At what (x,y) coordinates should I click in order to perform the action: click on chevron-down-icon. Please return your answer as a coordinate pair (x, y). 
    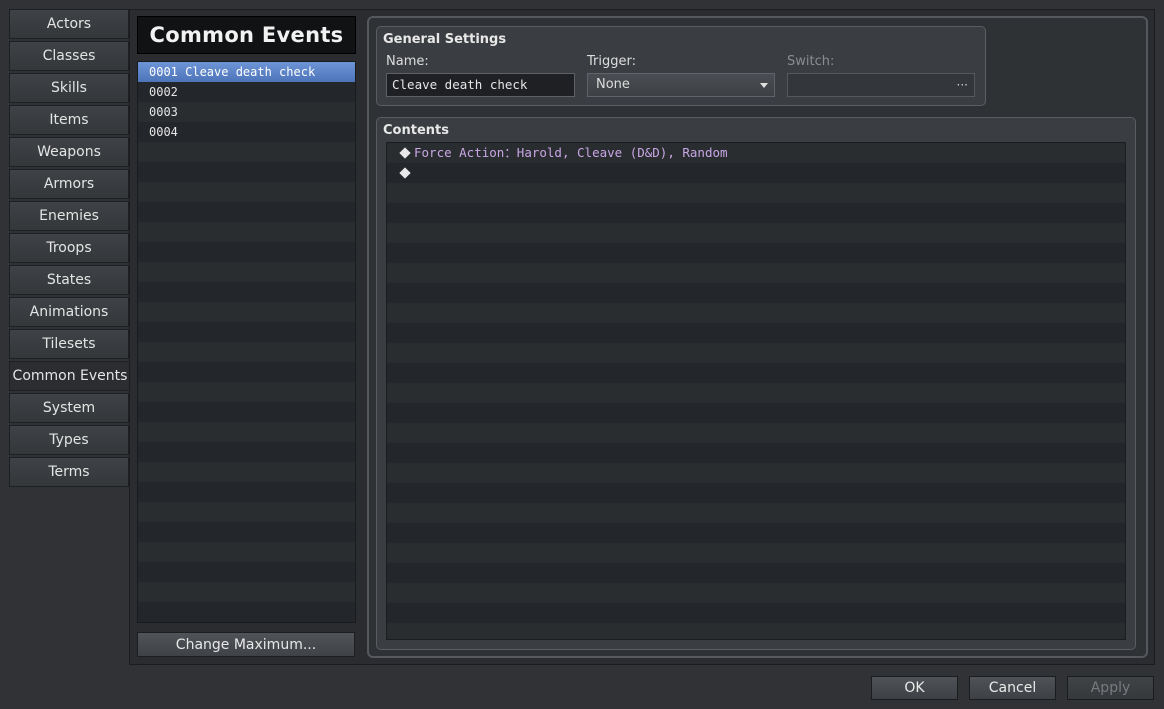
    Looking at the image, I should click on (764, 85).